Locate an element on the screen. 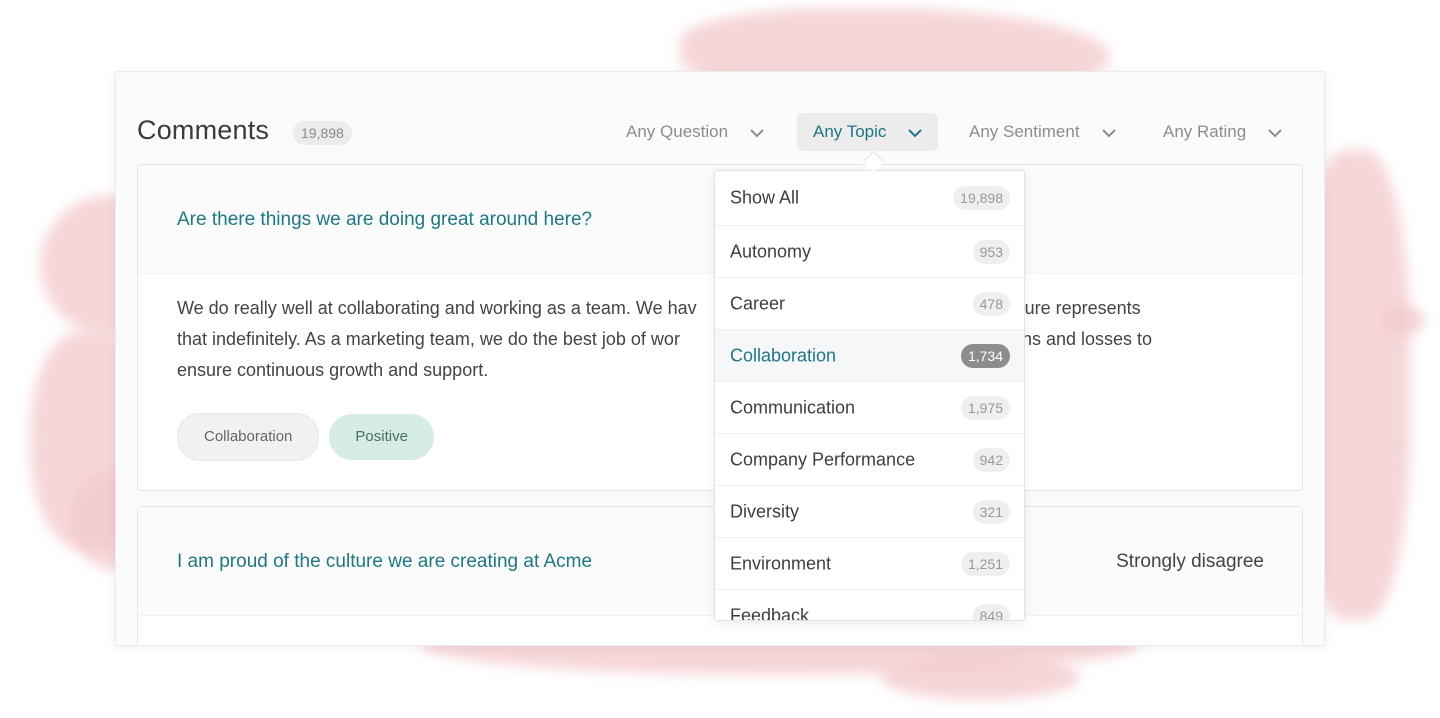  total-count-badge: 19,898 is located at coordinates (322, 133).